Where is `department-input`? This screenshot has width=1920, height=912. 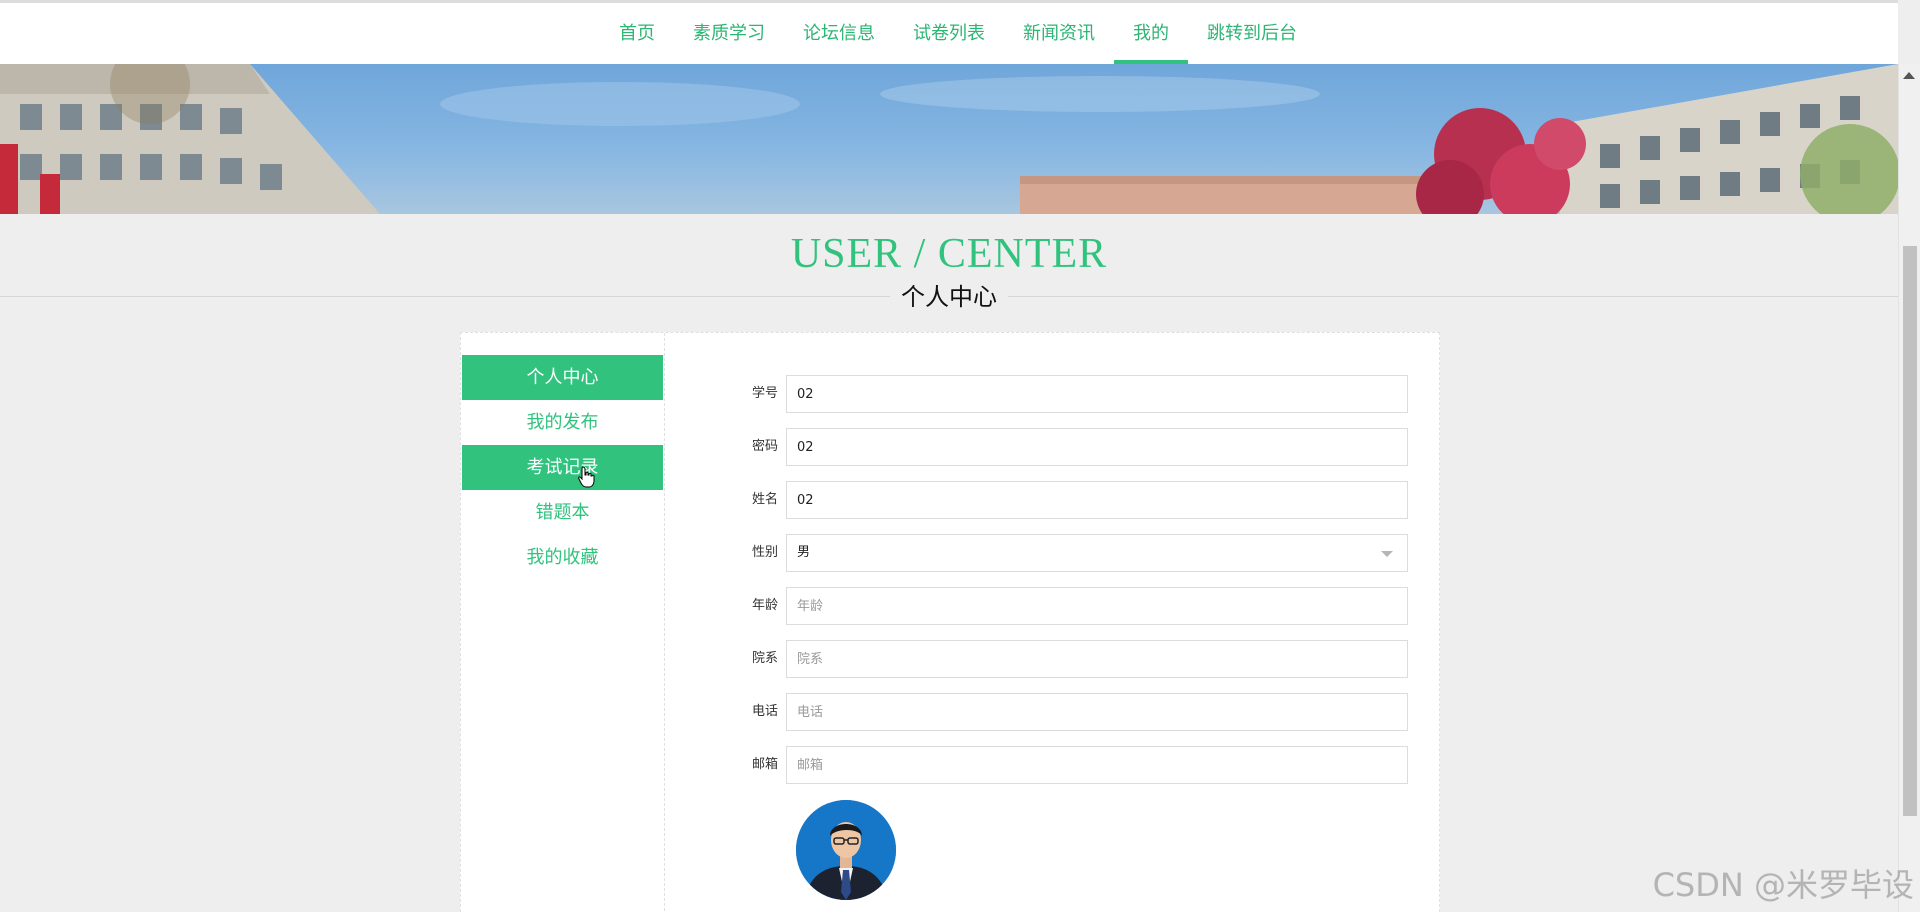
department-input is located at coordinates (1097, 659).